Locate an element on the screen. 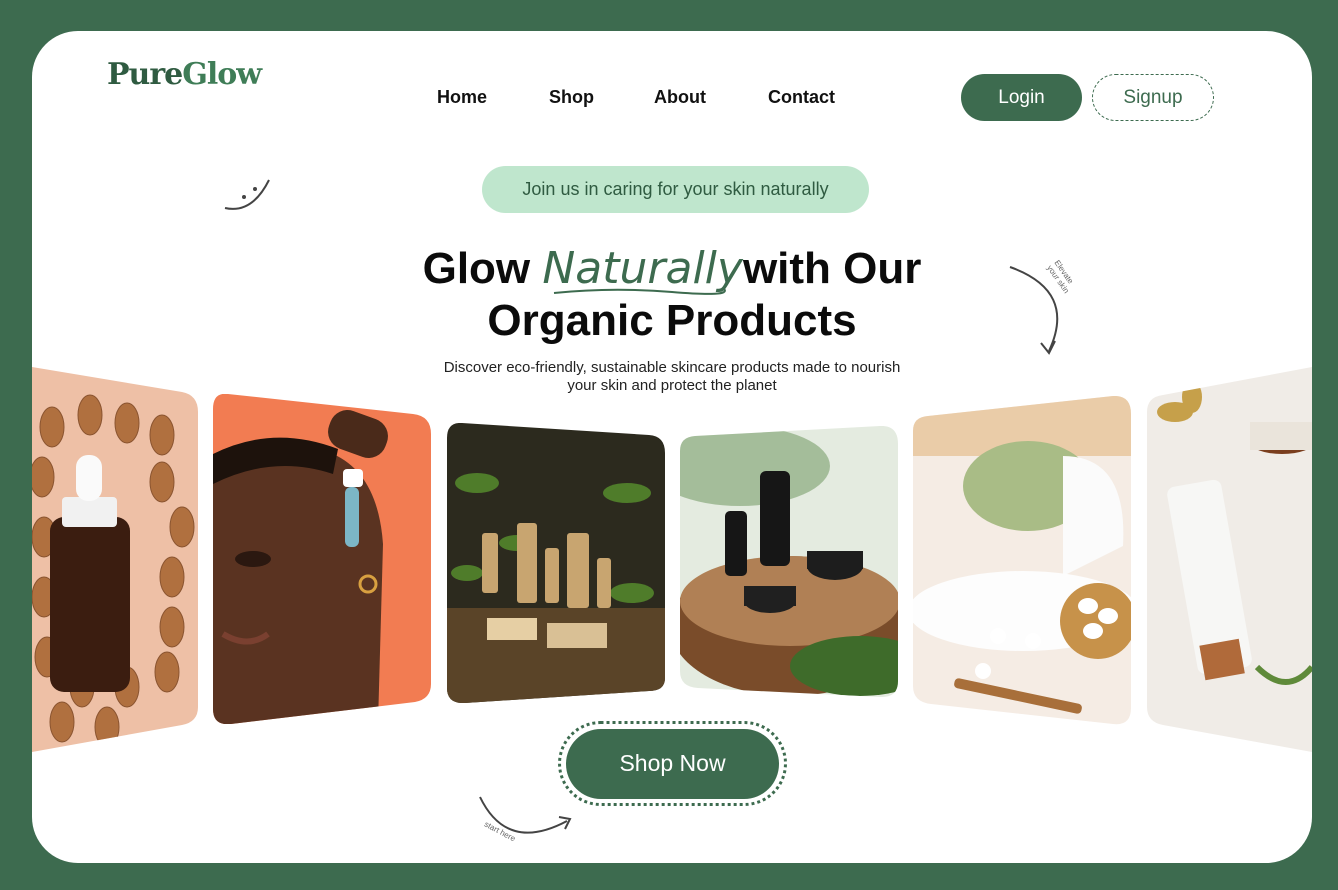 Image resolution: width=1338 pixels, height=890 pixels. smile-doodle-icon is located at coordinates (247, 194).